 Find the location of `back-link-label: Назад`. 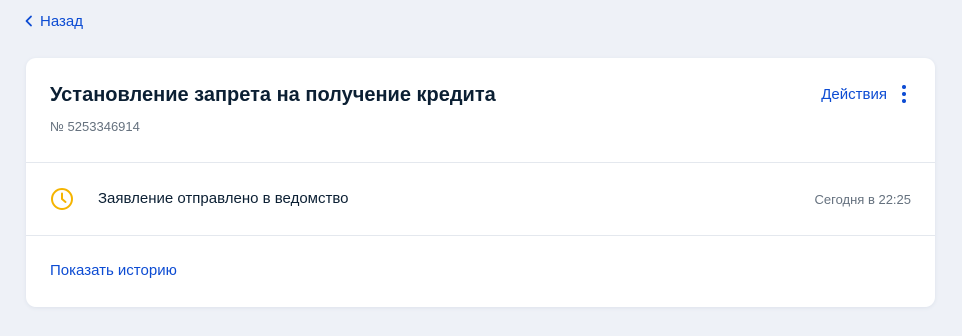

back-link-label: Назад is located at coordinates (61, 21).